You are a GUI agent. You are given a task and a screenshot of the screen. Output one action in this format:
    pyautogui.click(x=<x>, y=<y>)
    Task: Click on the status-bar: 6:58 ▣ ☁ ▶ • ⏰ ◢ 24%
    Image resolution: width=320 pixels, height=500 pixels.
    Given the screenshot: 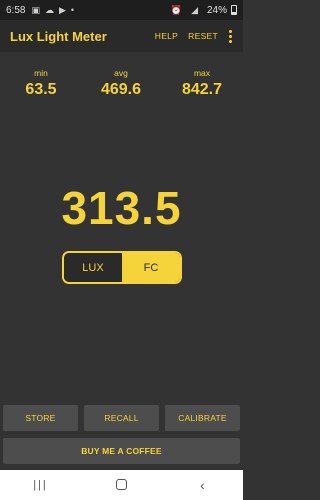 What is the action you would take?
    pyautogui.click(x=121, y=10)
    